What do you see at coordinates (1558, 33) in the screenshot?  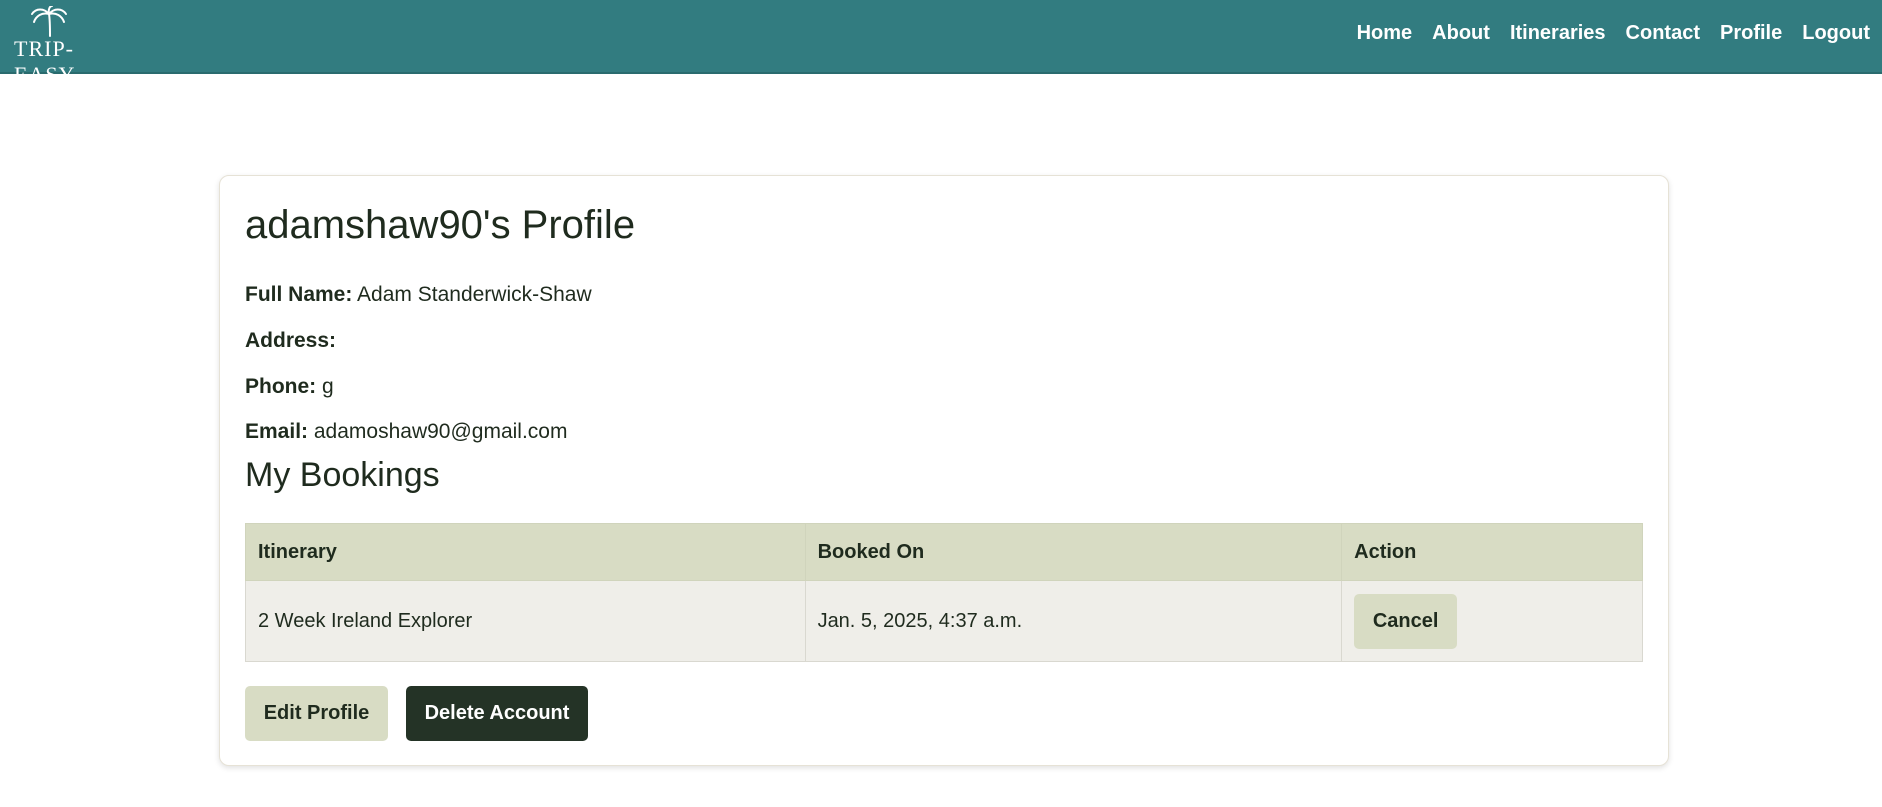 I see `nav-itineraries: Itineraries` at bounding box center [1558, 33].